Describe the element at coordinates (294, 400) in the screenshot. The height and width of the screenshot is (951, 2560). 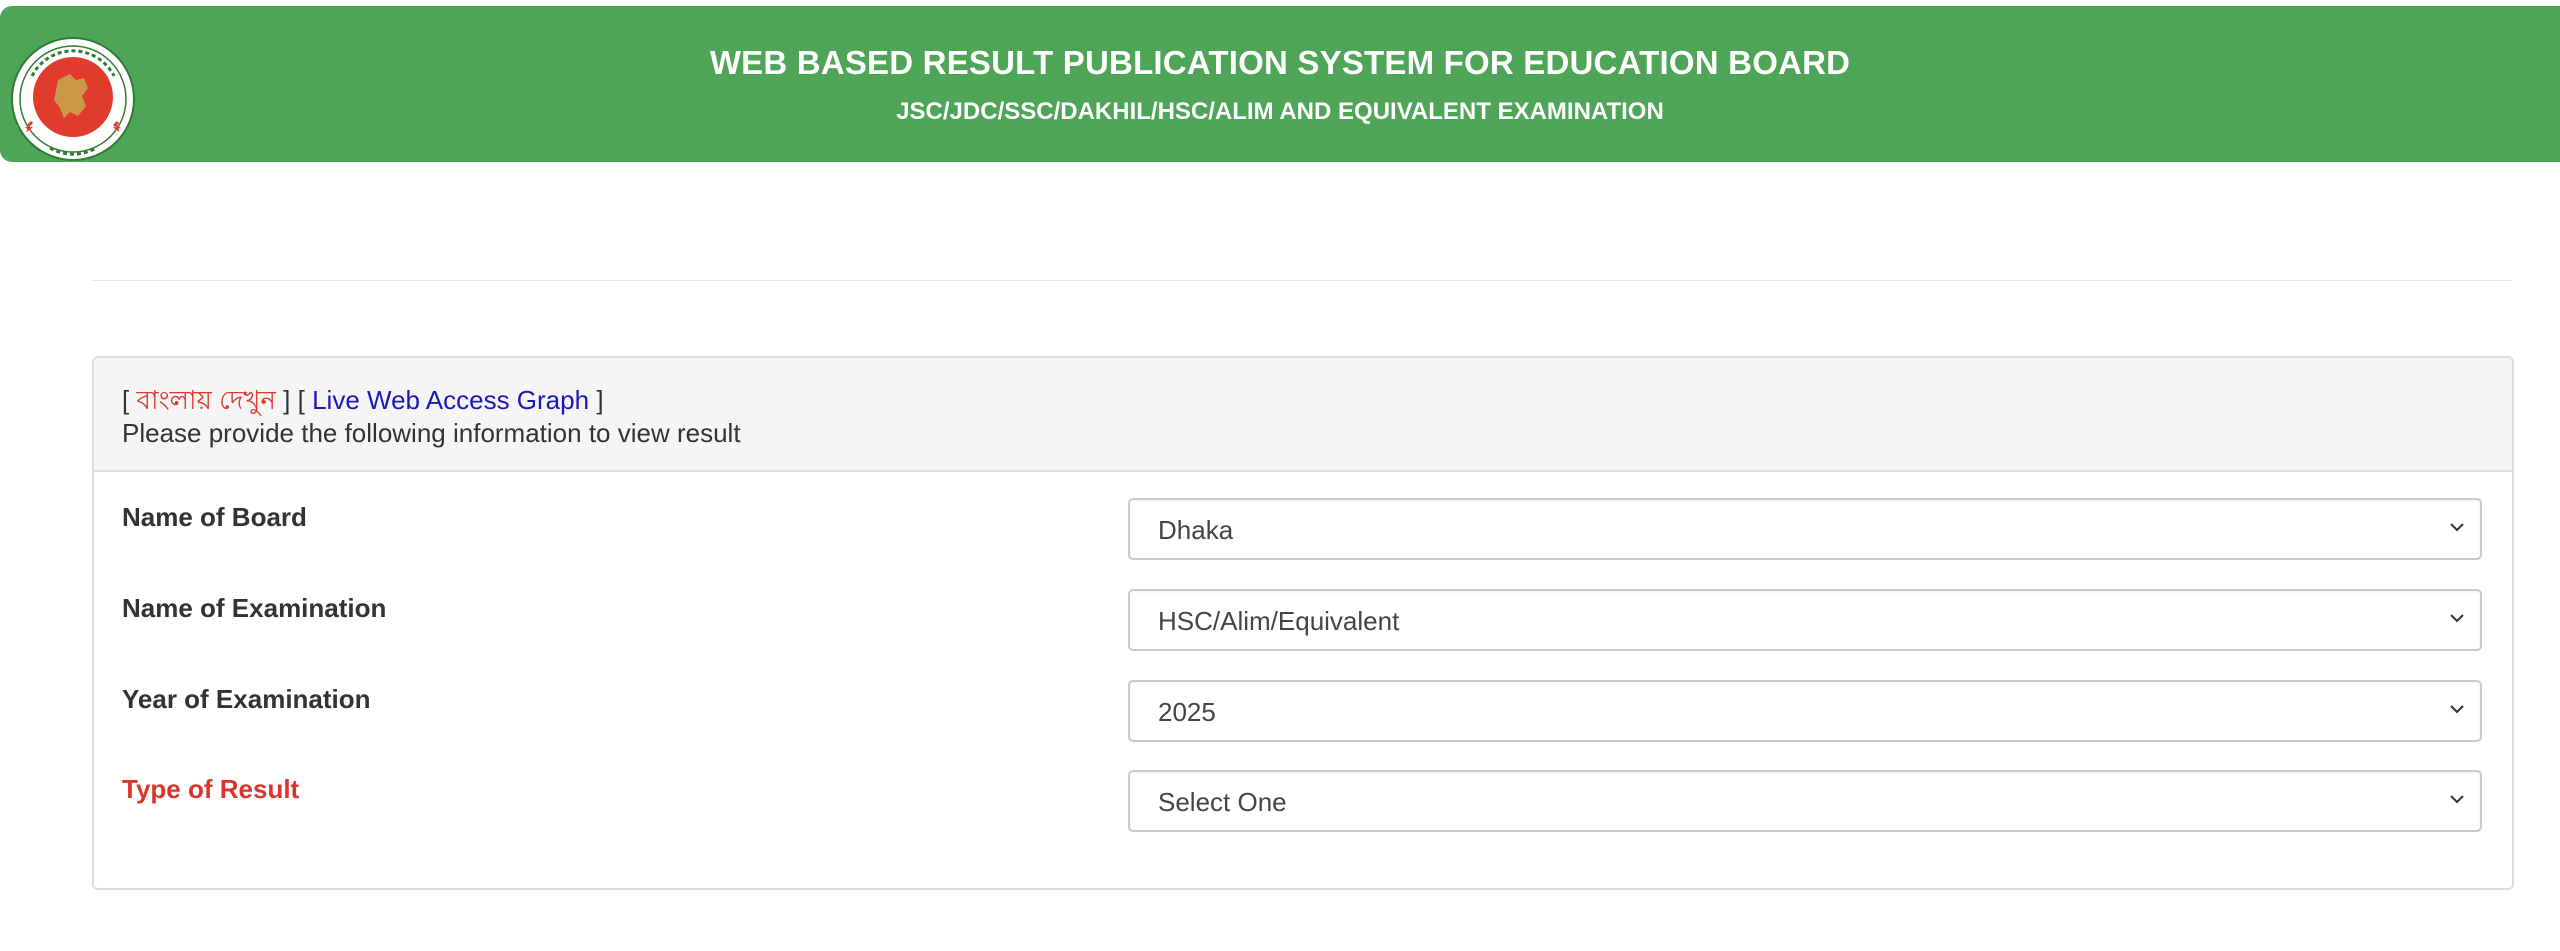
I see `bracket-mid: ] [` at that location.